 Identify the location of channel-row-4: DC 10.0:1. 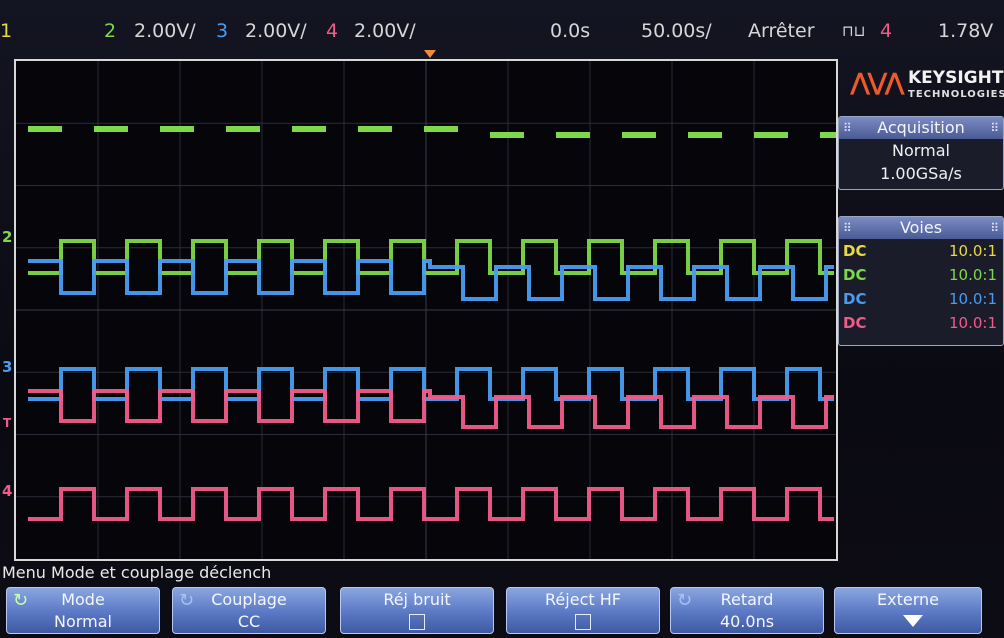
(921, 323).